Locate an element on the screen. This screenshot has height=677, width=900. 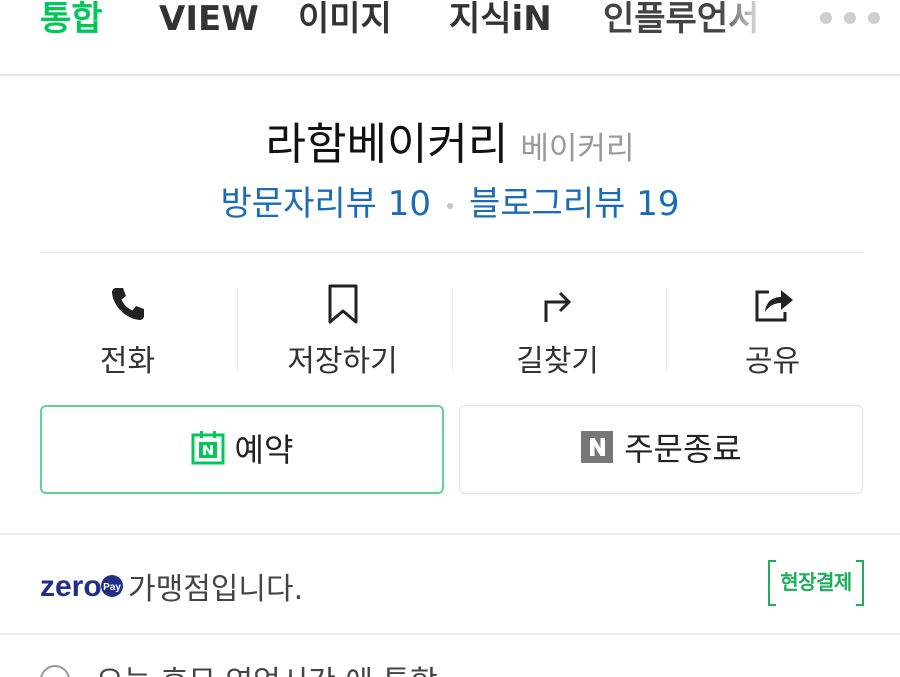
order-button: 주문종료 is located at coordinates (661, 449).